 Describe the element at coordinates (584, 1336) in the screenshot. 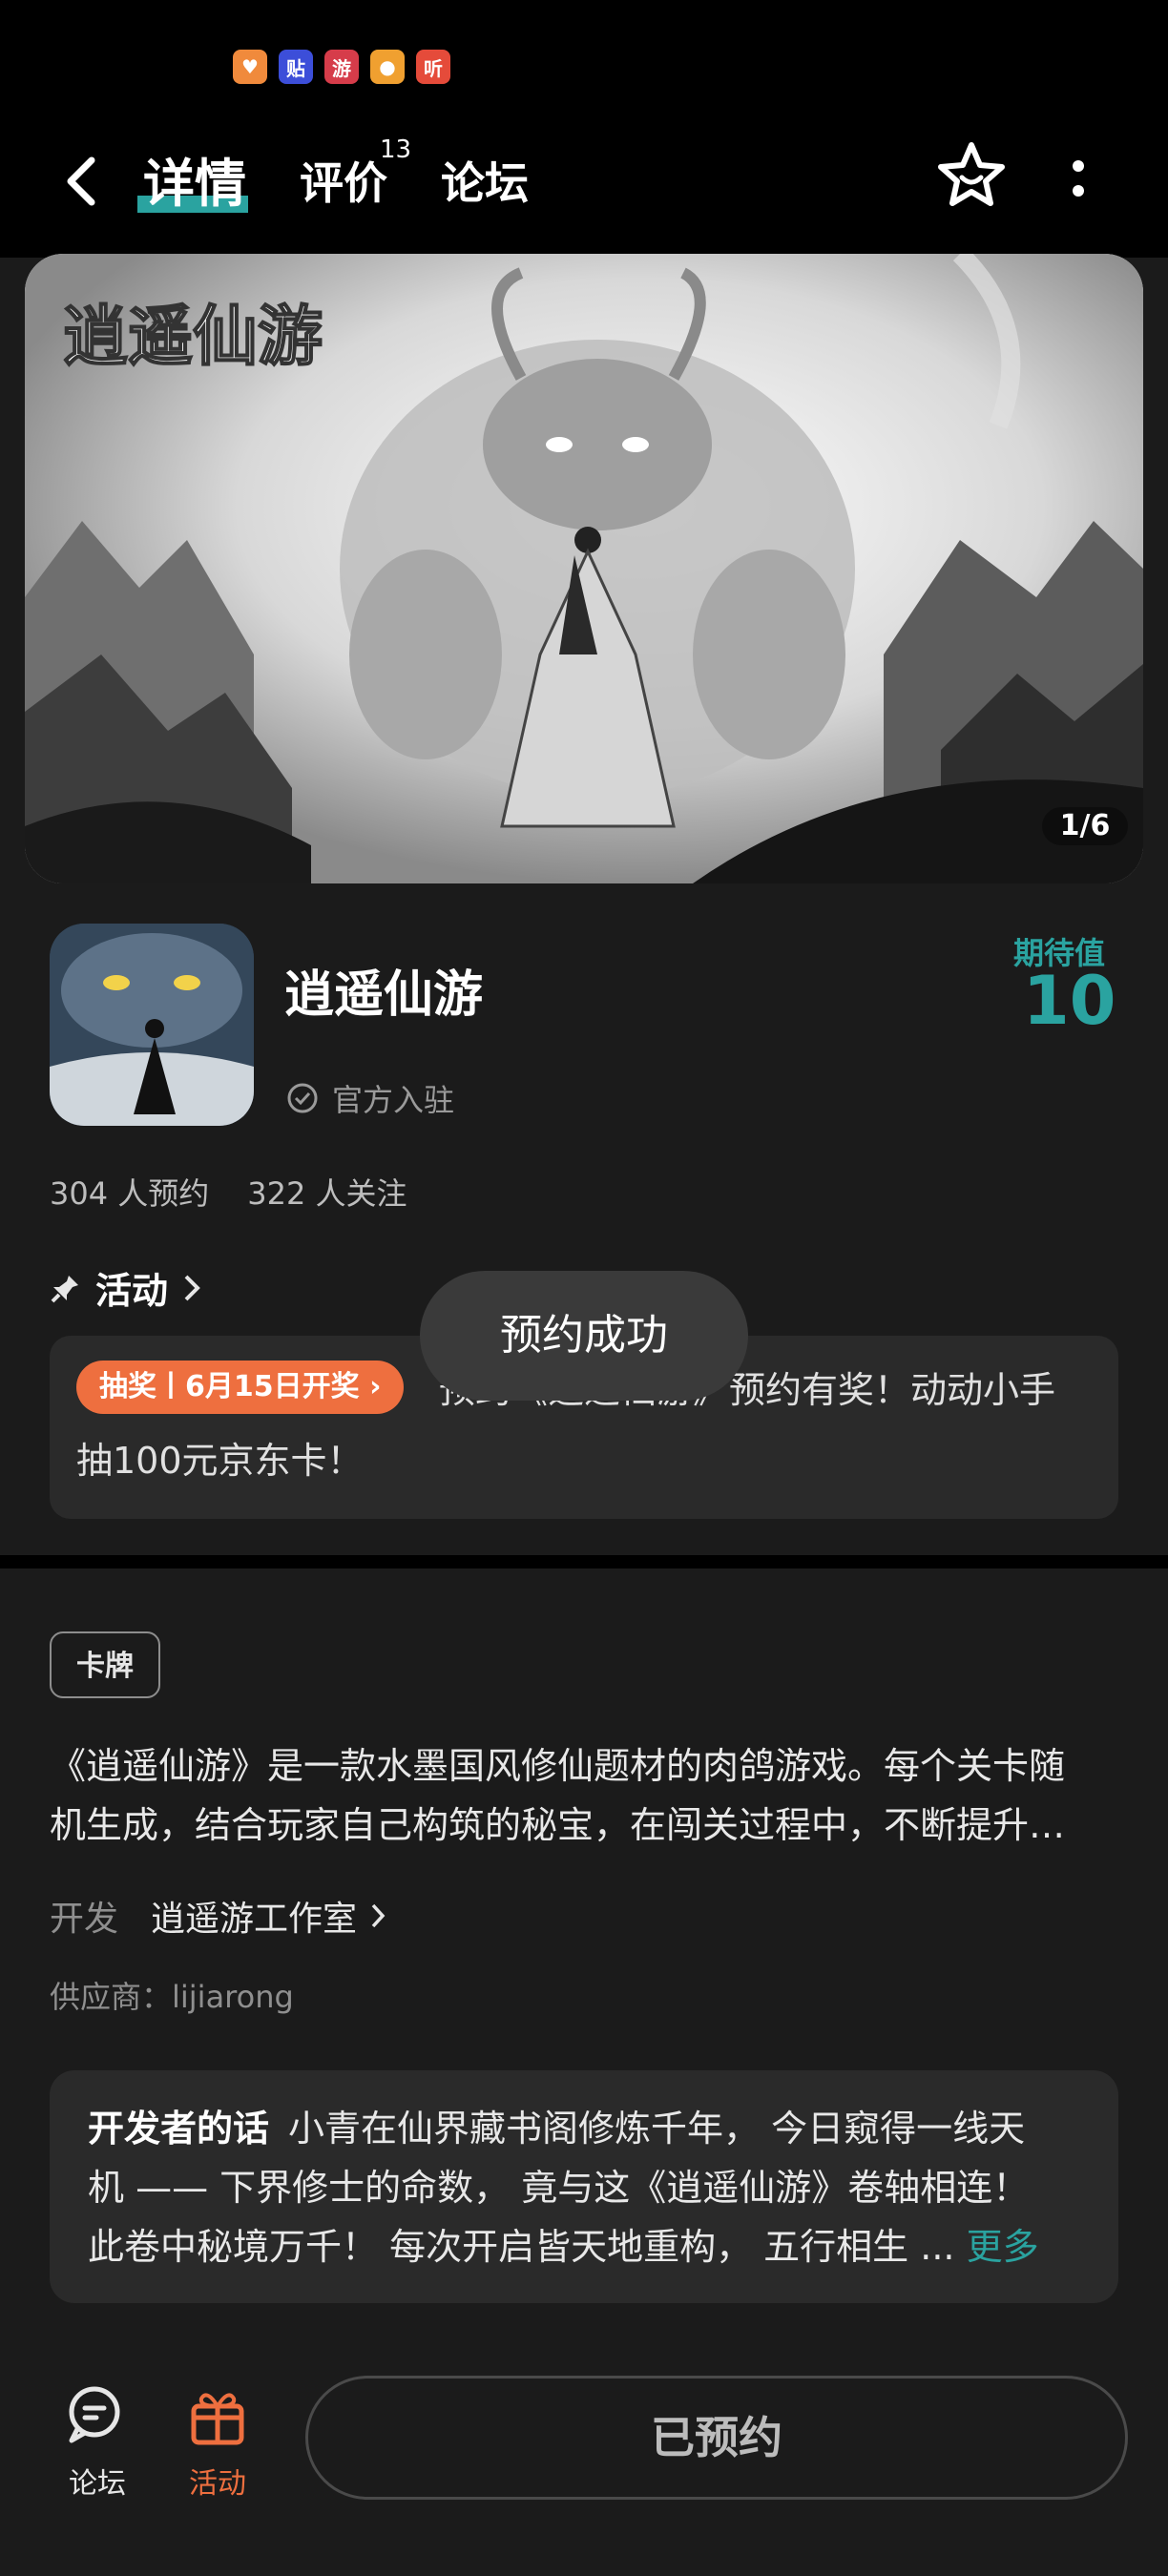

I see `toast-message: 预约成功` at that location.